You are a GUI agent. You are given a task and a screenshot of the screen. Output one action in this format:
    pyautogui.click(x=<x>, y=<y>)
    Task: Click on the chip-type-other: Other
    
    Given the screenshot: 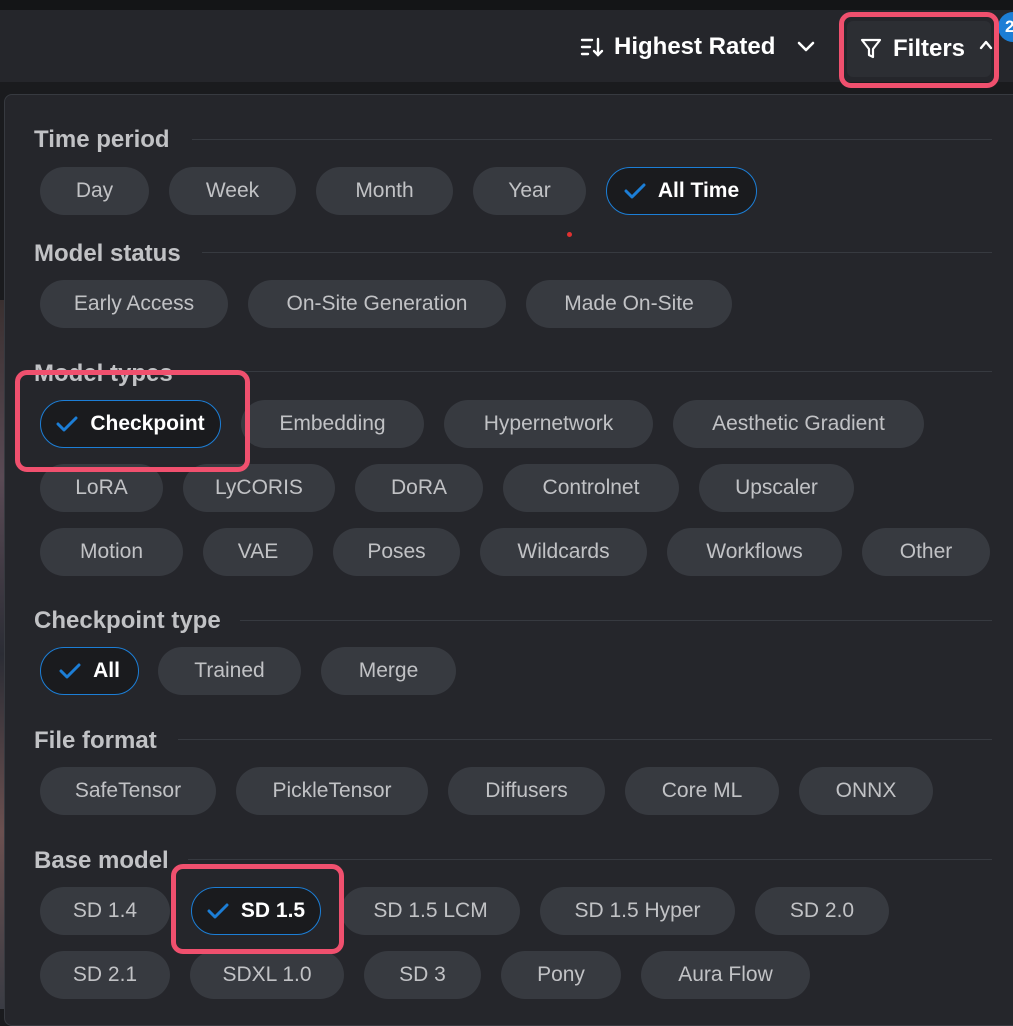 What is the action you would take?
    pyautogui.click(x=926, y=552)
    